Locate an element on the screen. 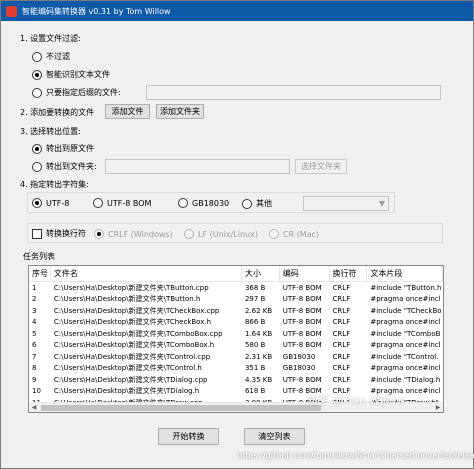 Image resolution: width=474 pixels, height=469 pixels. scrollbar-thumb is located at coordinates (181, 408).